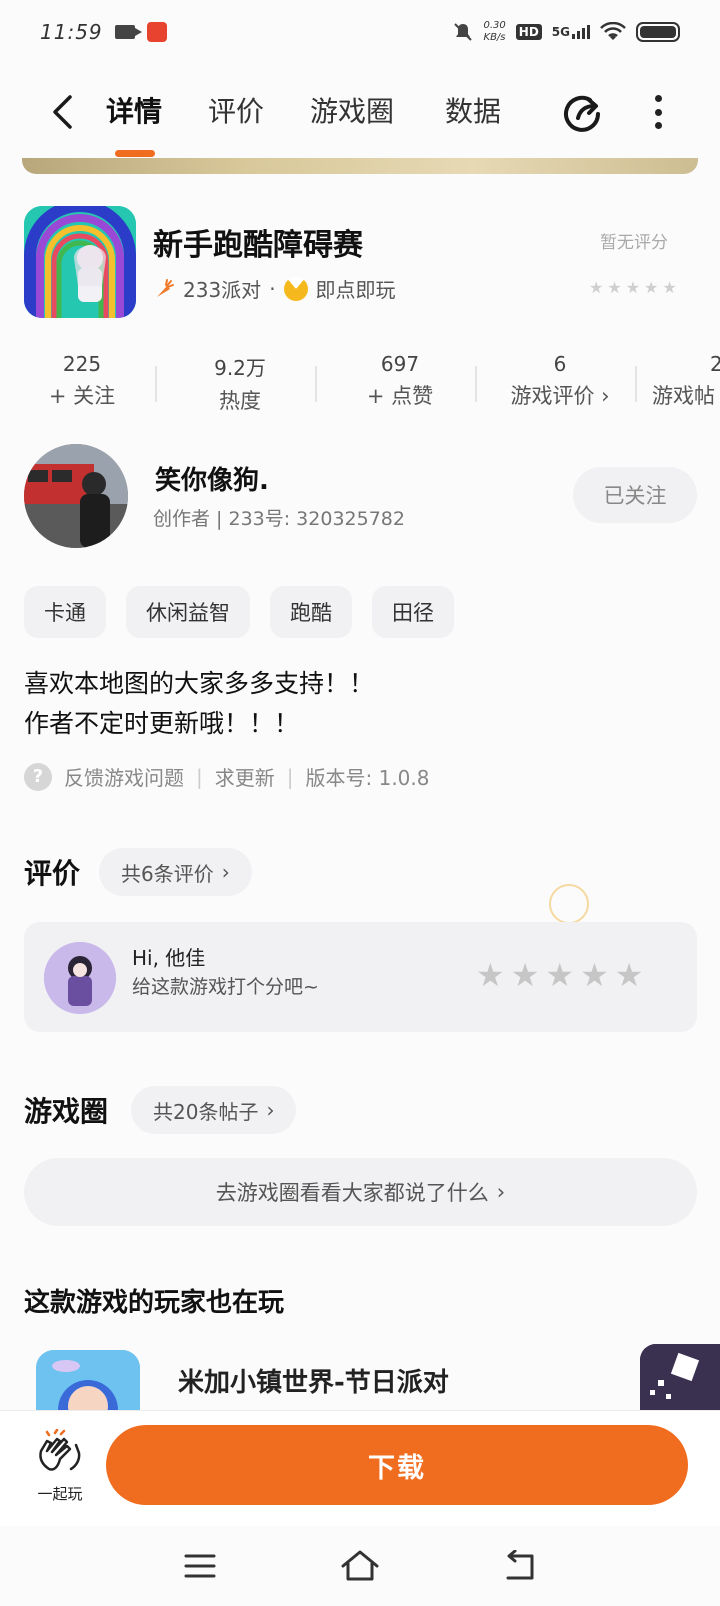  What do you see at coordinates (52, 873) in the screenshot?
I see `reviews-section-title: 评价` at bounding box center [52, 873].